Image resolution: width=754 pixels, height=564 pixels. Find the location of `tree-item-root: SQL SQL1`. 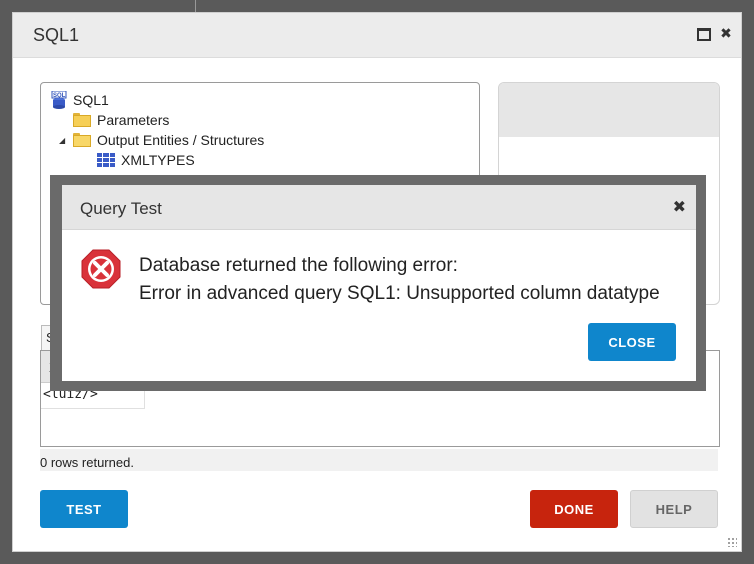

tree-item-root: SQL SQL1 is located at coordinates (80, 100).